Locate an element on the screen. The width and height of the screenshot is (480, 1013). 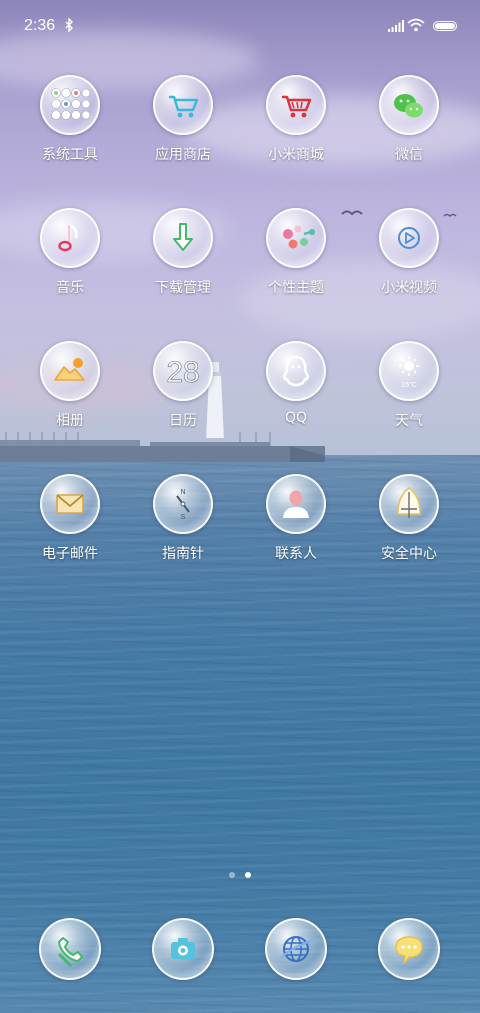
app-app-store: 应用商店 is located at coordinates (183, 119).